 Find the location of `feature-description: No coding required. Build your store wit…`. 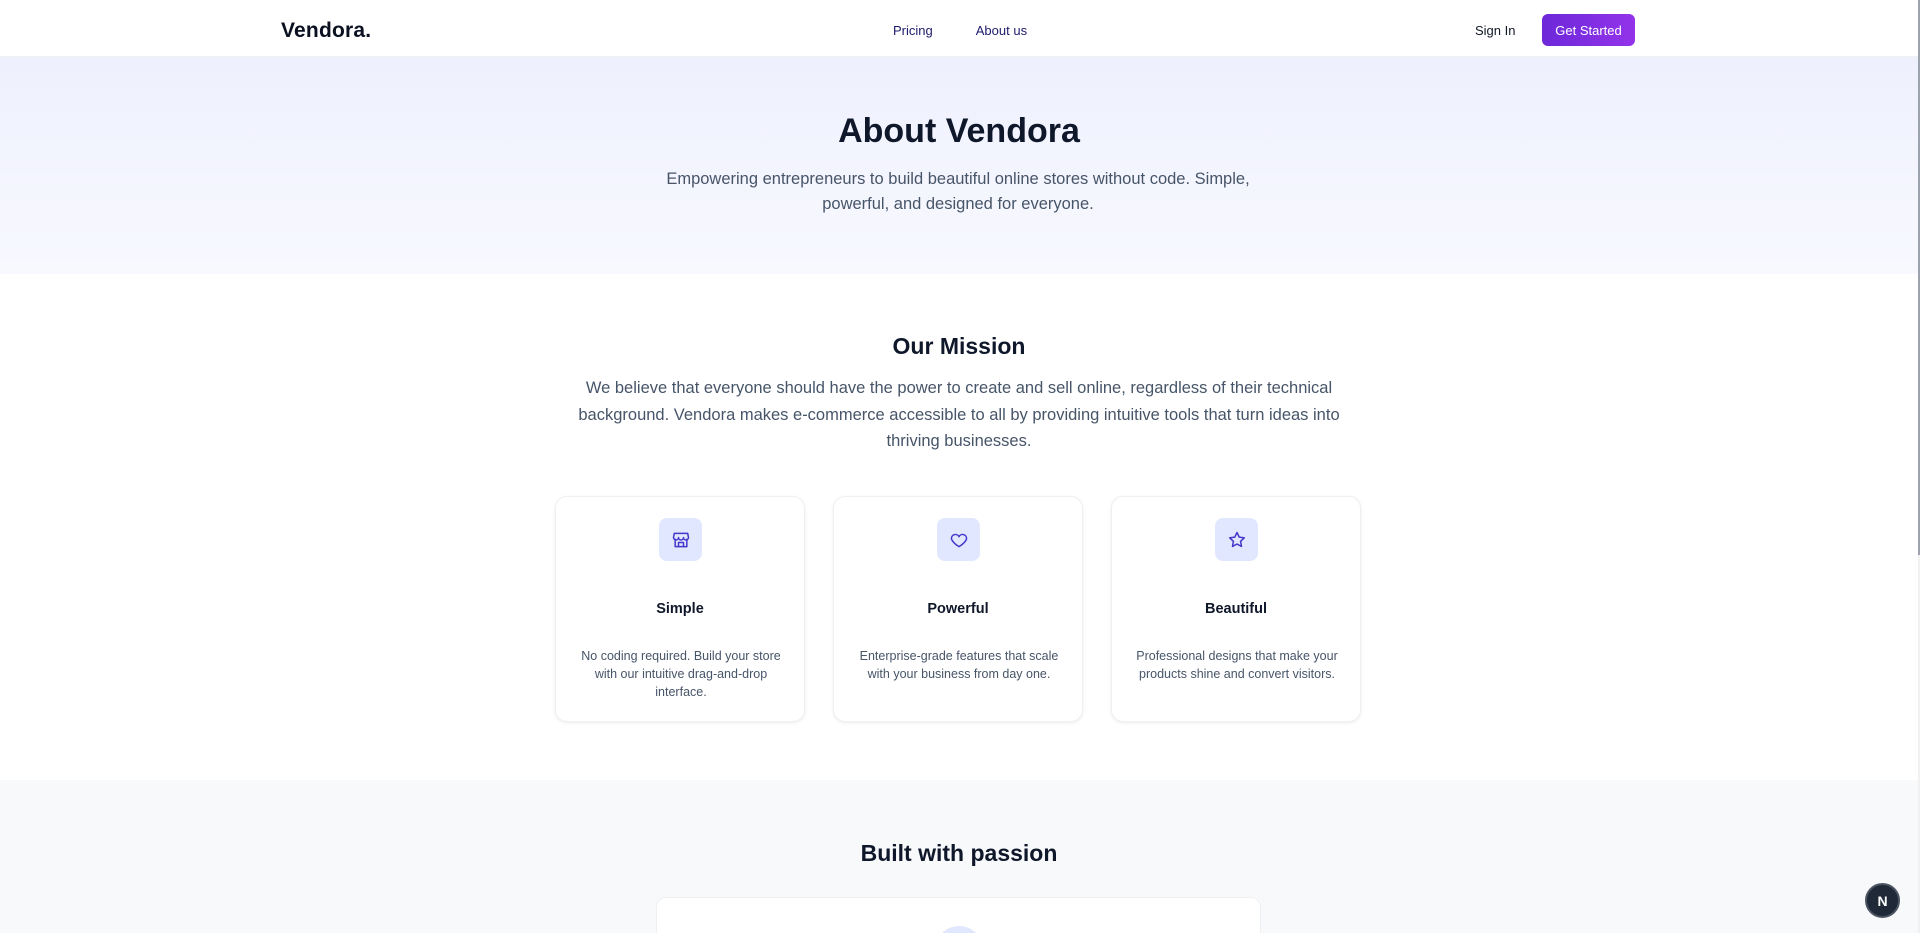

feature-description: No coding required. Build your store wit… is located at coordinates (681, 674).